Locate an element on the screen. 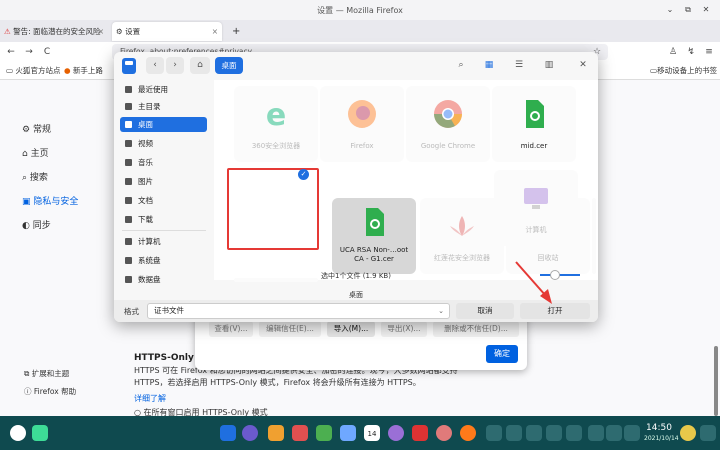  browser-icon is located at coordinates (250, 433).